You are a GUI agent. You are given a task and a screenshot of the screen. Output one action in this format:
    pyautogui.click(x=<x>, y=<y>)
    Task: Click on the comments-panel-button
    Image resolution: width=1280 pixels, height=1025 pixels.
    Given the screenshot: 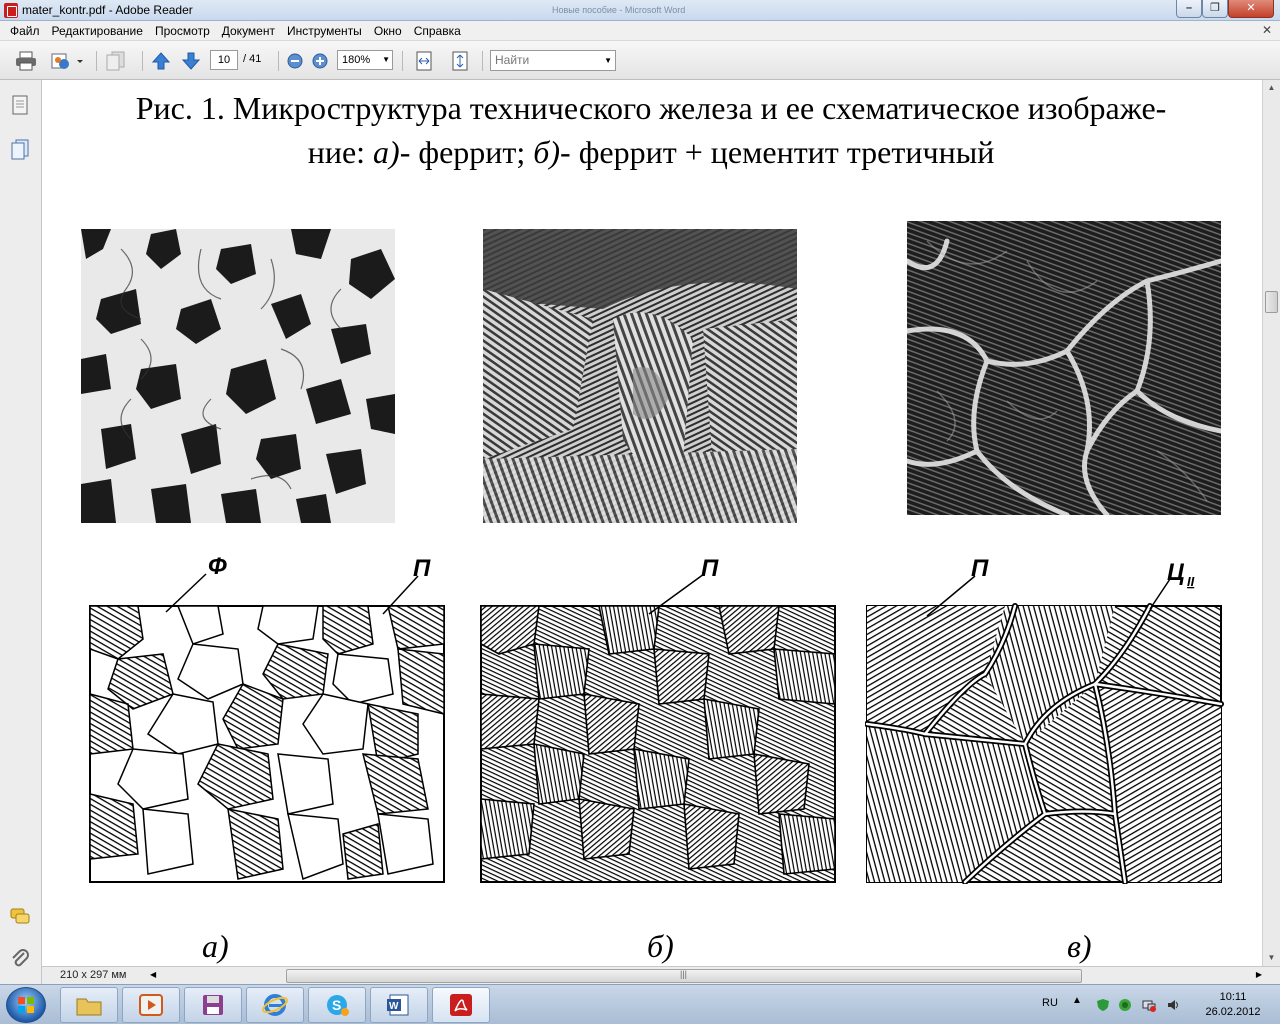 What is the action you would take?
    pyautogui.click(x=20, y=917)
    